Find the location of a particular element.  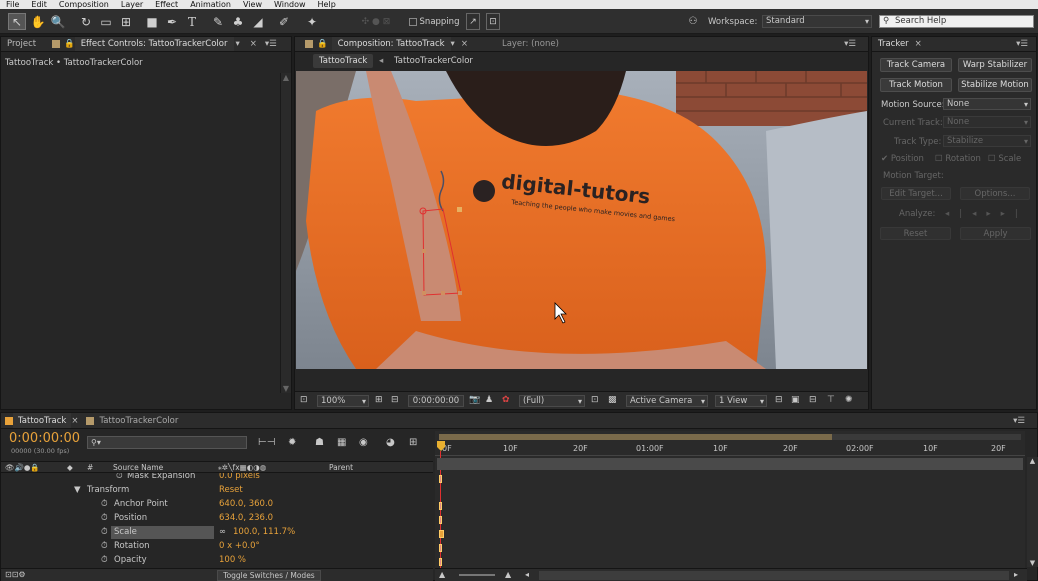

expand-triangle-icon: ▼ is located at coordinates (77, 491).